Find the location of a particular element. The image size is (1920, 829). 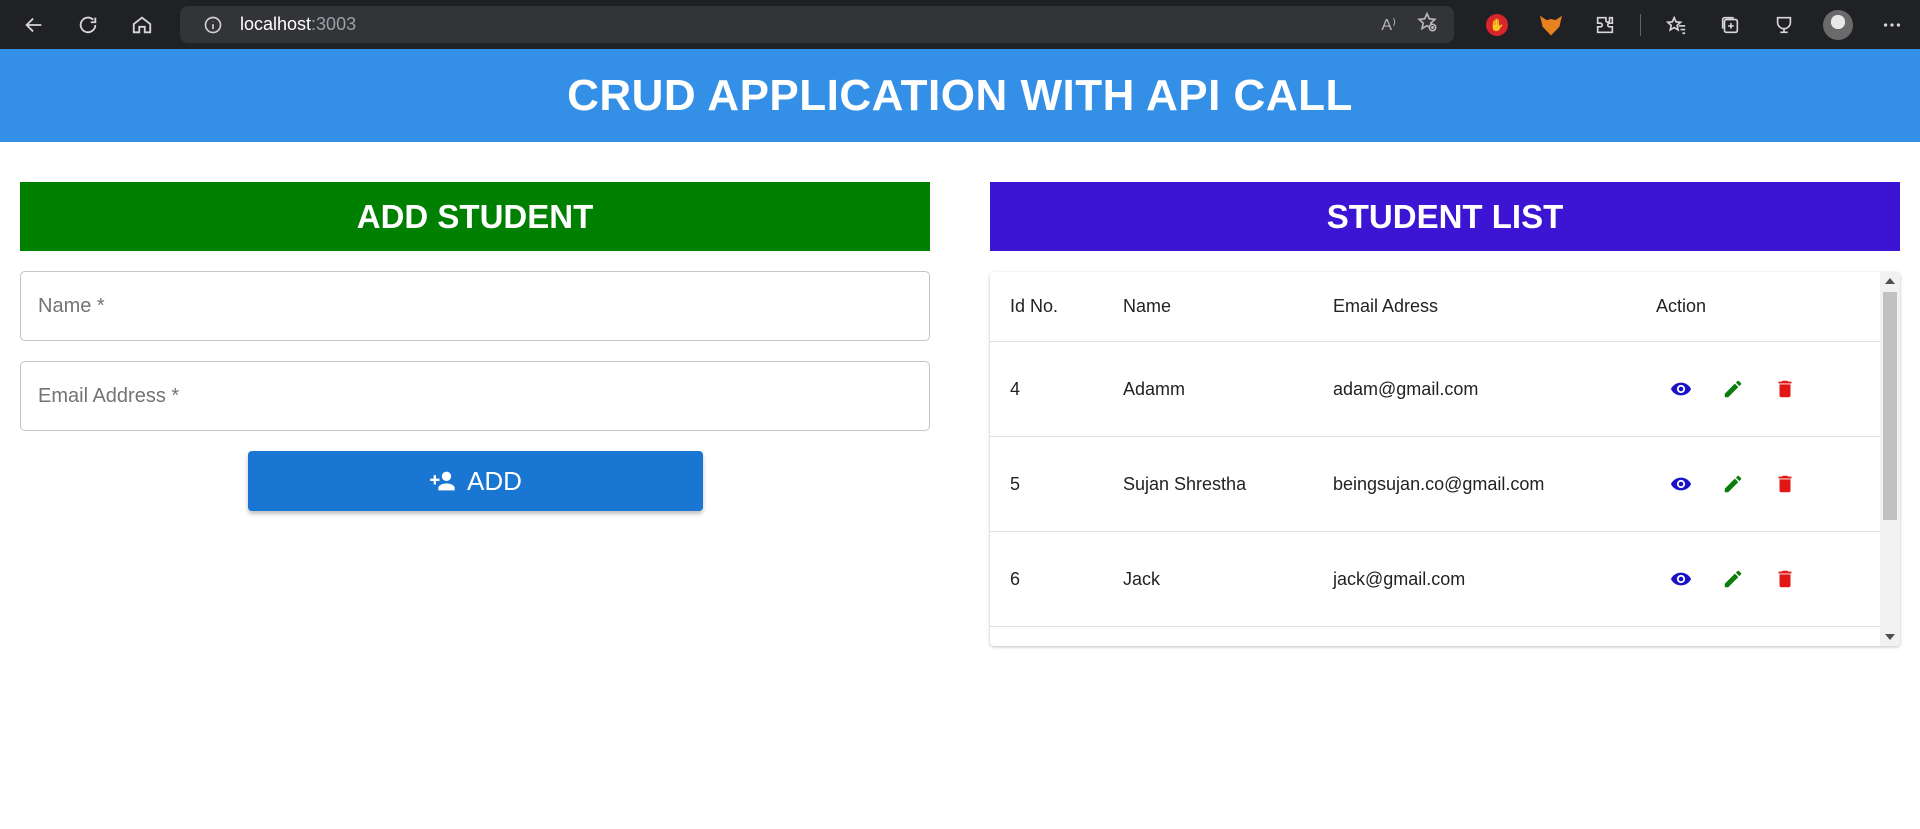

column-header-action: Action is located at coordinates (1681, 306).